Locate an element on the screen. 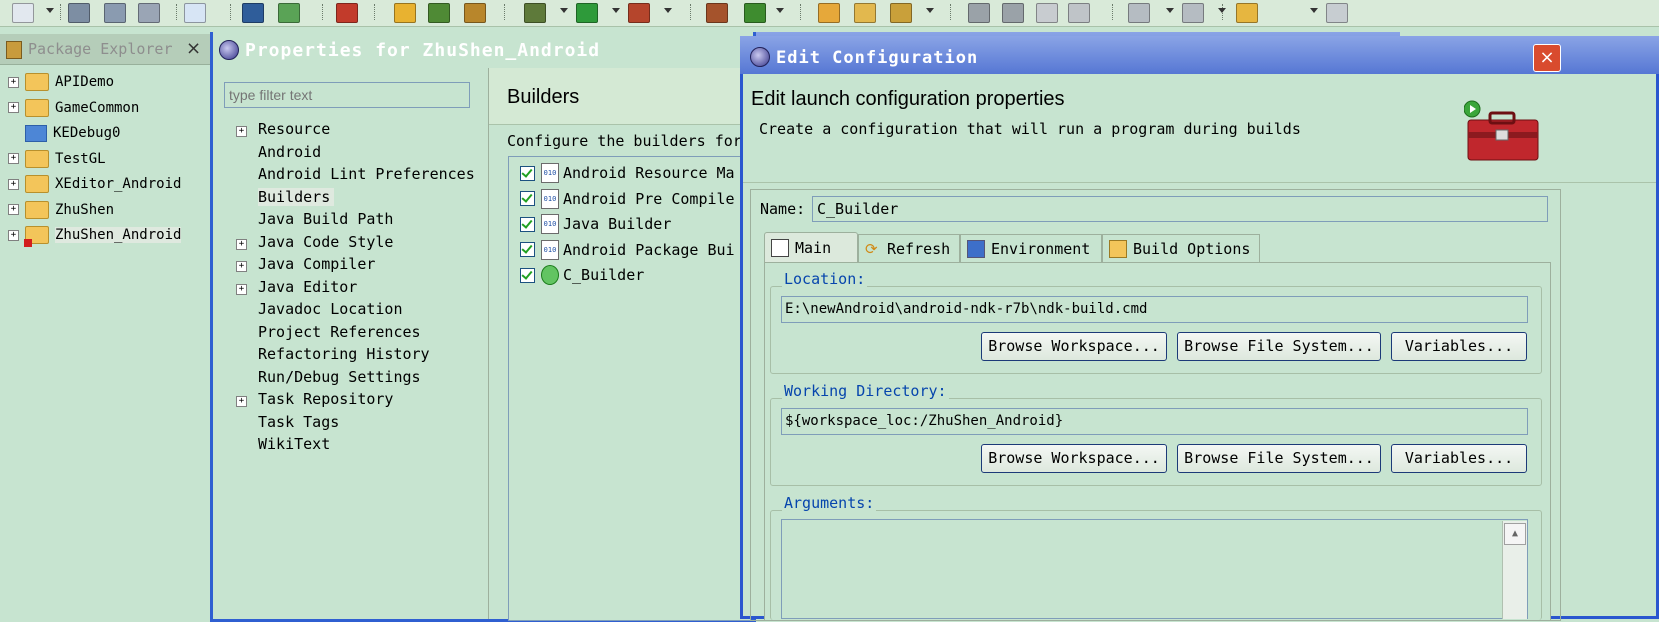 Image resolution: width=1659 pixels, height=622 pixels. new-icon is located at coordinates (23, 13).